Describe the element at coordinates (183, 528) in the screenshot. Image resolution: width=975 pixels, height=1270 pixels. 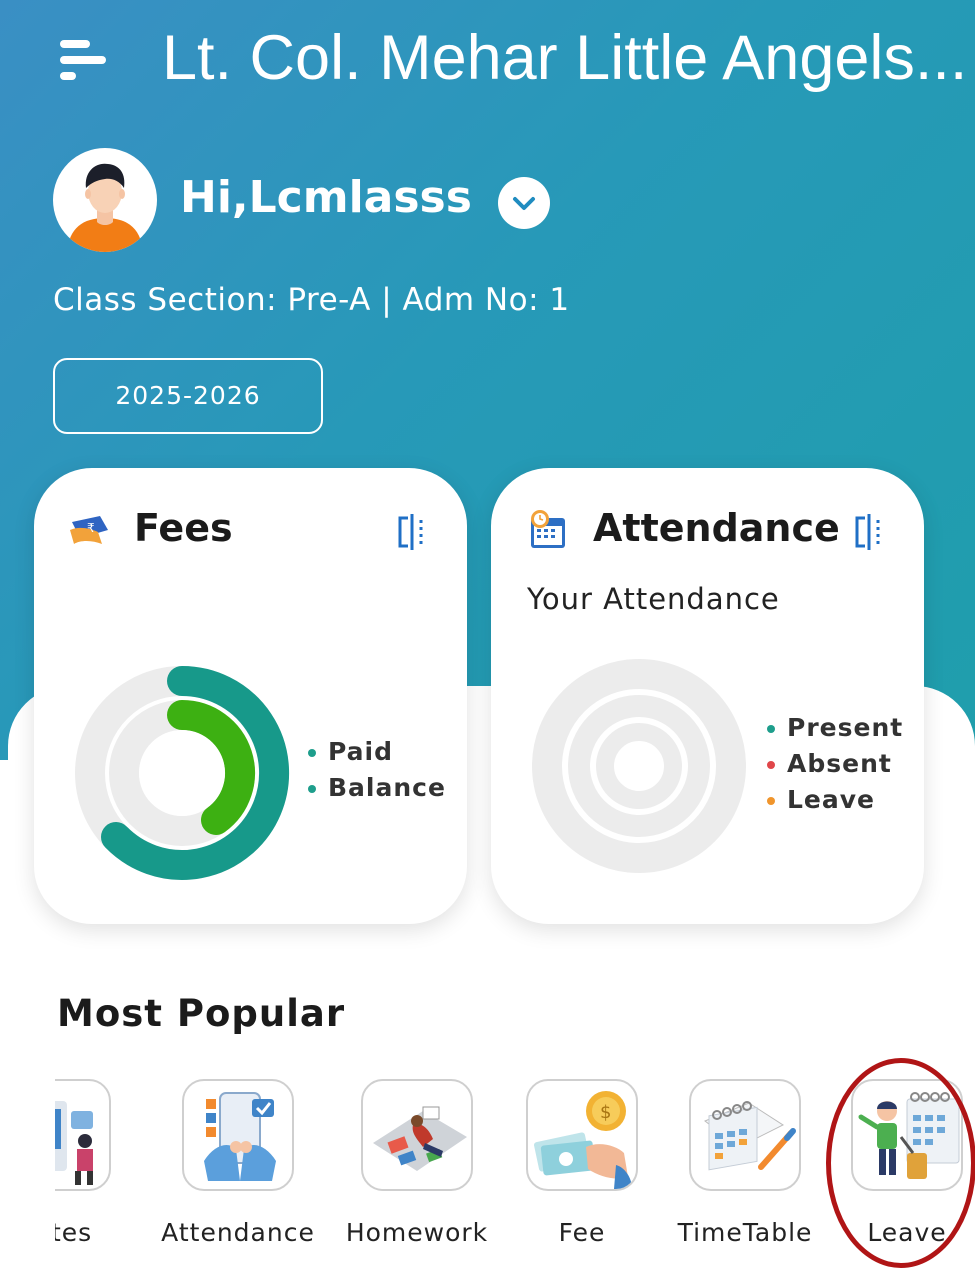
I see `fees-title: Fees` at that location.